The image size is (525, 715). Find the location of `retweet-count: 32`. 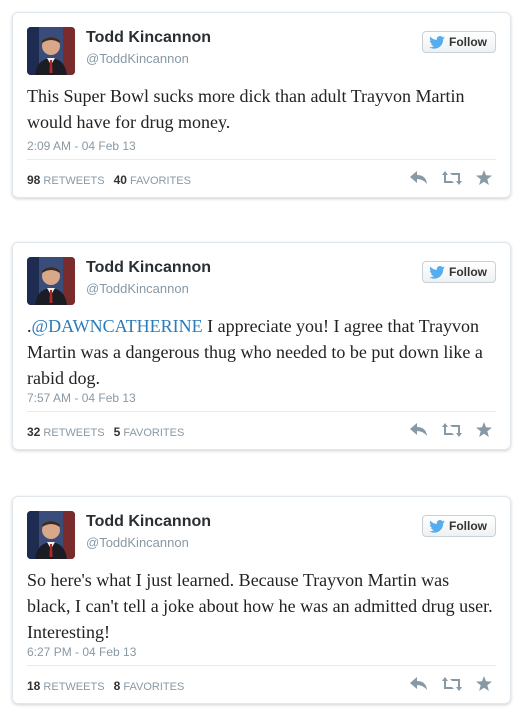

retweet-count: 32 is located at coordinates (33, 432).